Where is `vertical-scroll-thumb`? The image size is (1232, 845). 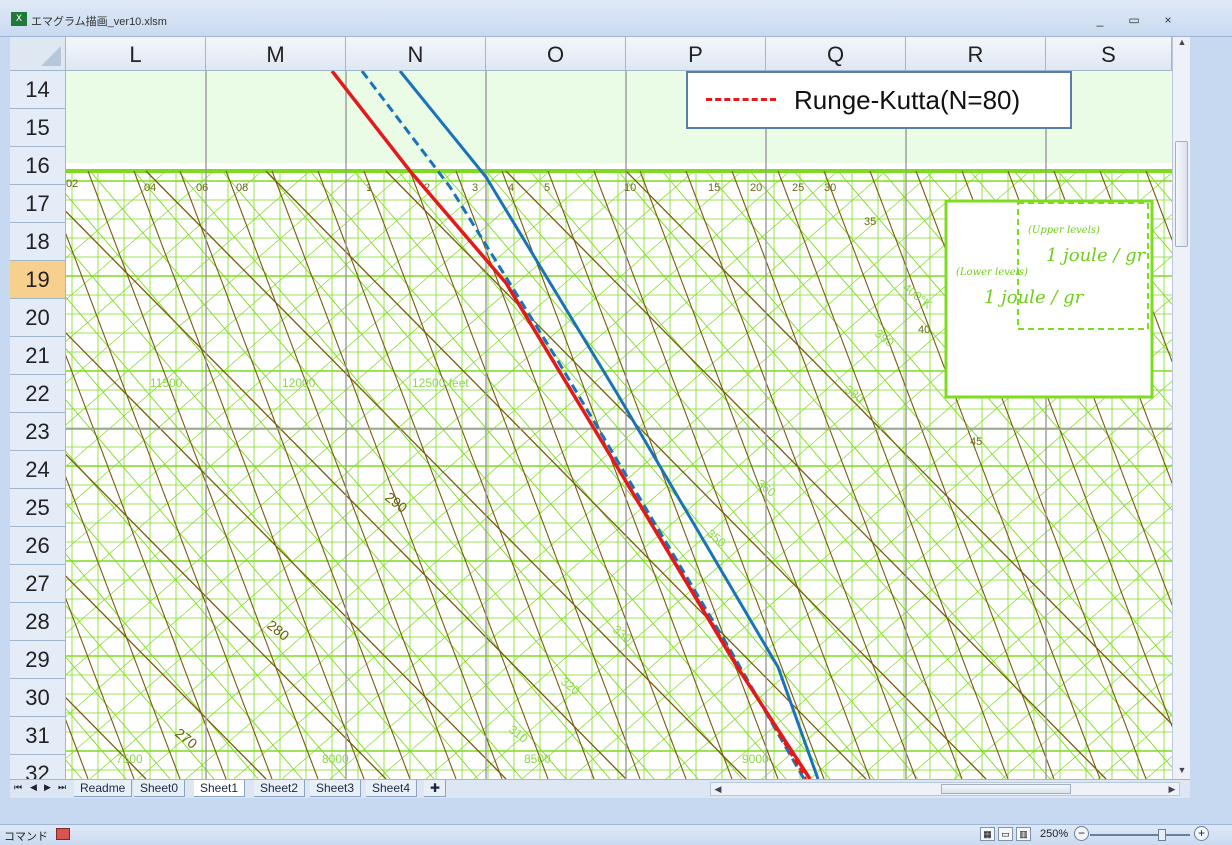
vertical-scroll-thumb is located at coordinates (1181, 194).